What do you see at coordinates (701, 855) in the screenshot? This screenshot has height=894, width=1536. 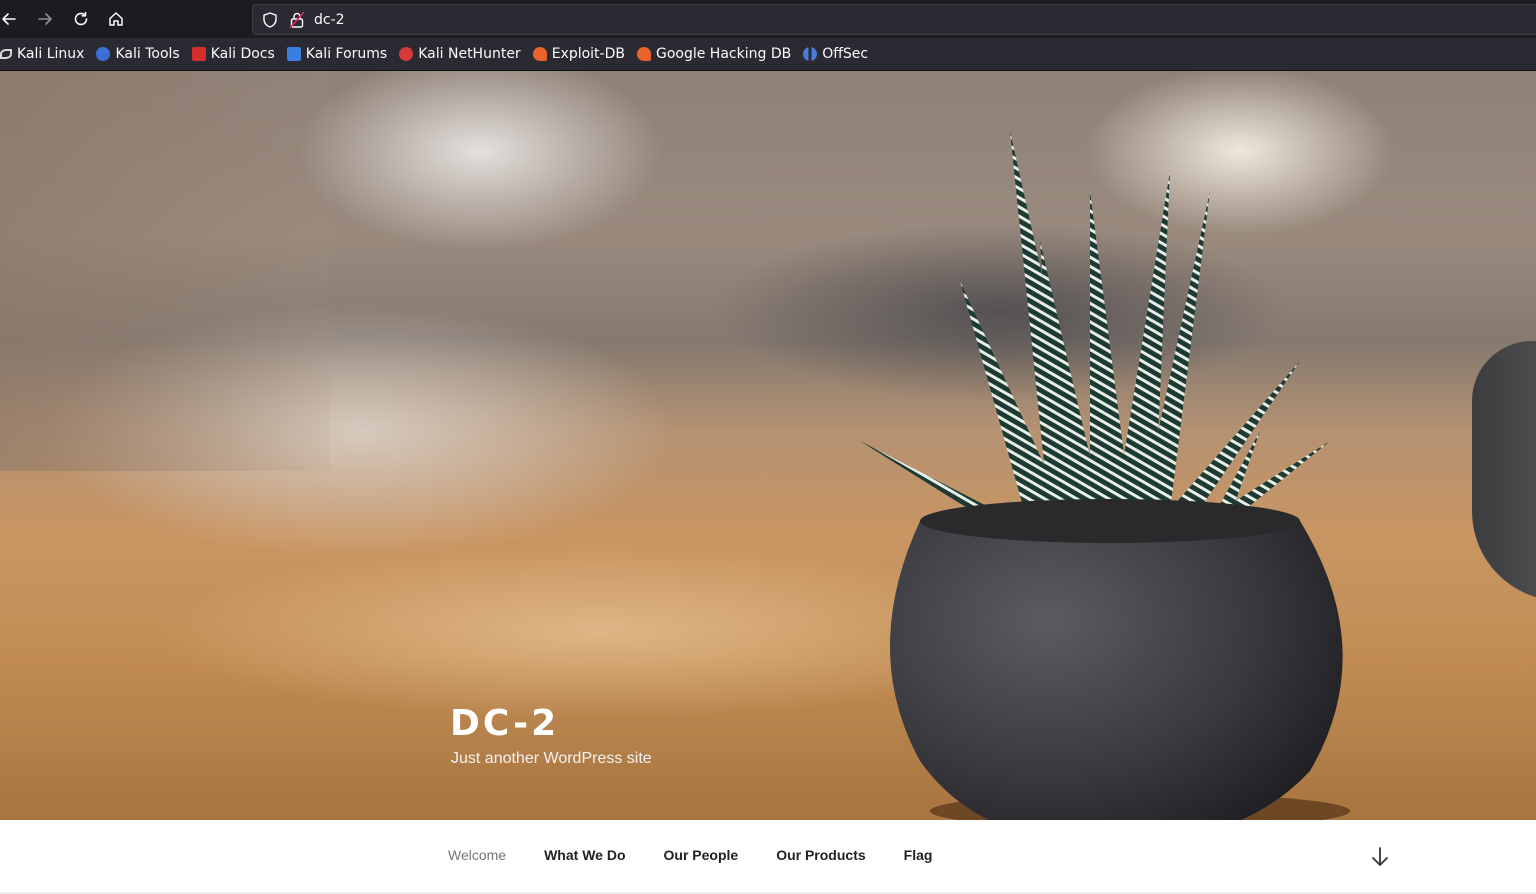 I see `menu-item-our-people: Our People` at bounding box center [701, 855].